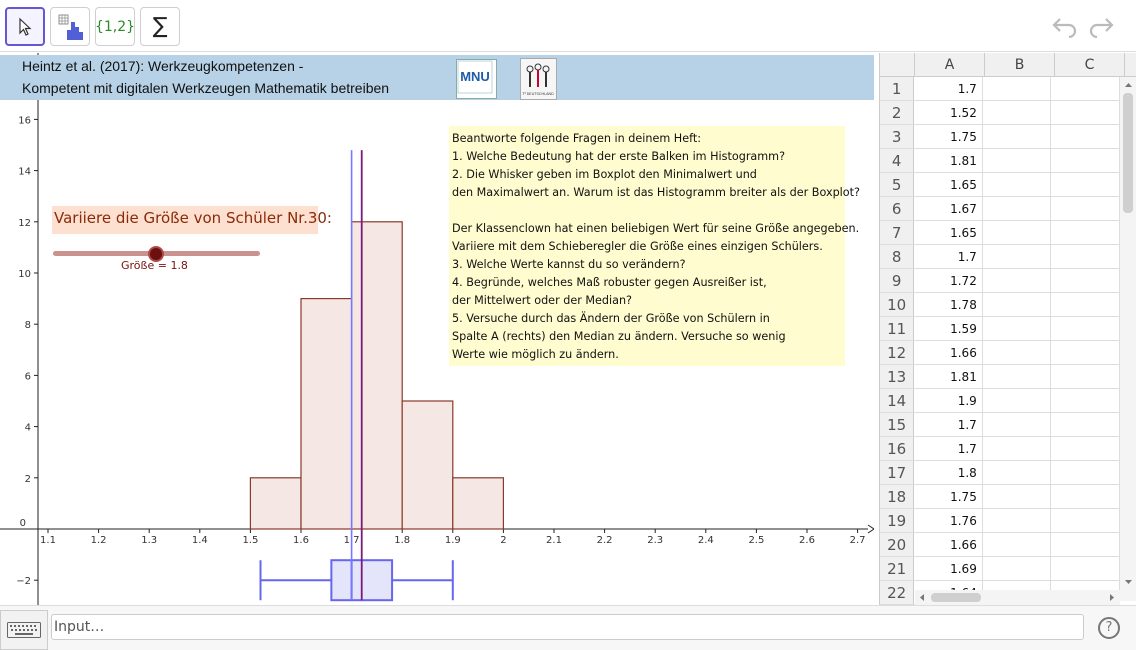  I want to click on row-header: 1, so click(897, 88).